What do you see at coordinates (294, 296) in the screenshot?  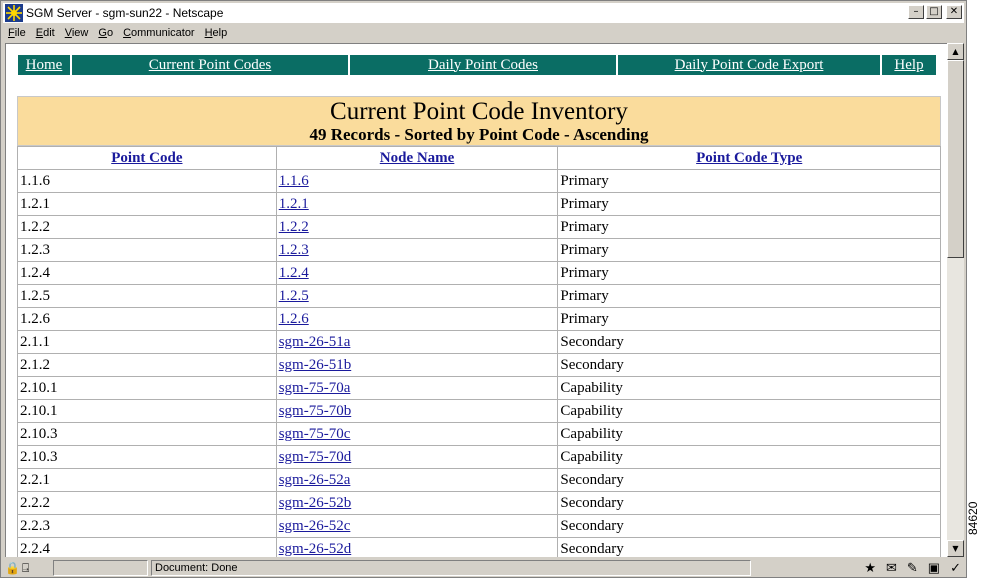 I see `node-name-link: 1.2.5` at bounding box center [294, 296].